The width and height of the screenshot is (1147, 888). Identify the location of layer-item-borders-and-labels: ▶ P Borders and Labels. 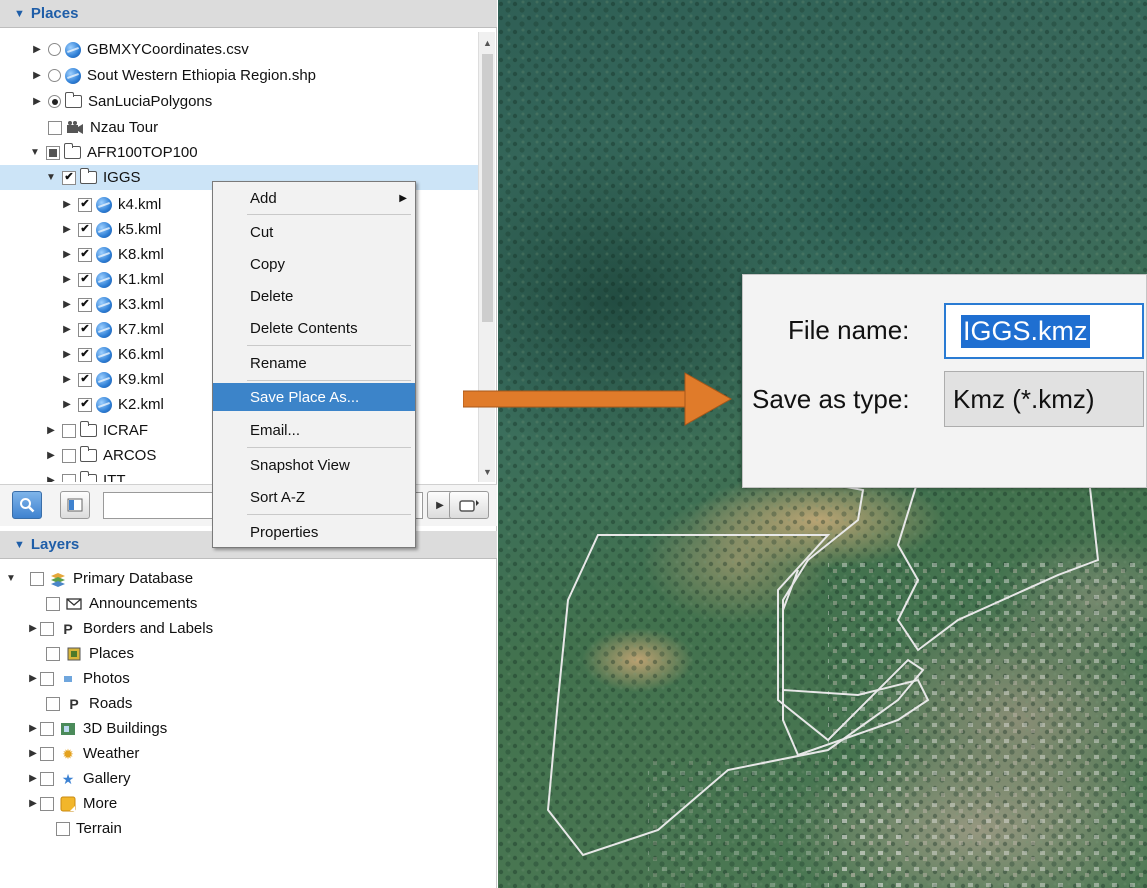
(248, 628).